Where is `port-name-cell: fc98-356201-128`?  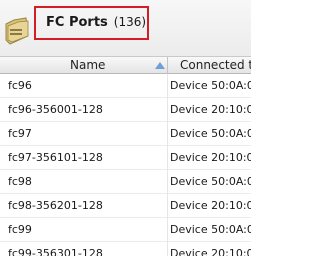 port-name-cell: fc98-356201-128 is located at coordinates (55, 205).